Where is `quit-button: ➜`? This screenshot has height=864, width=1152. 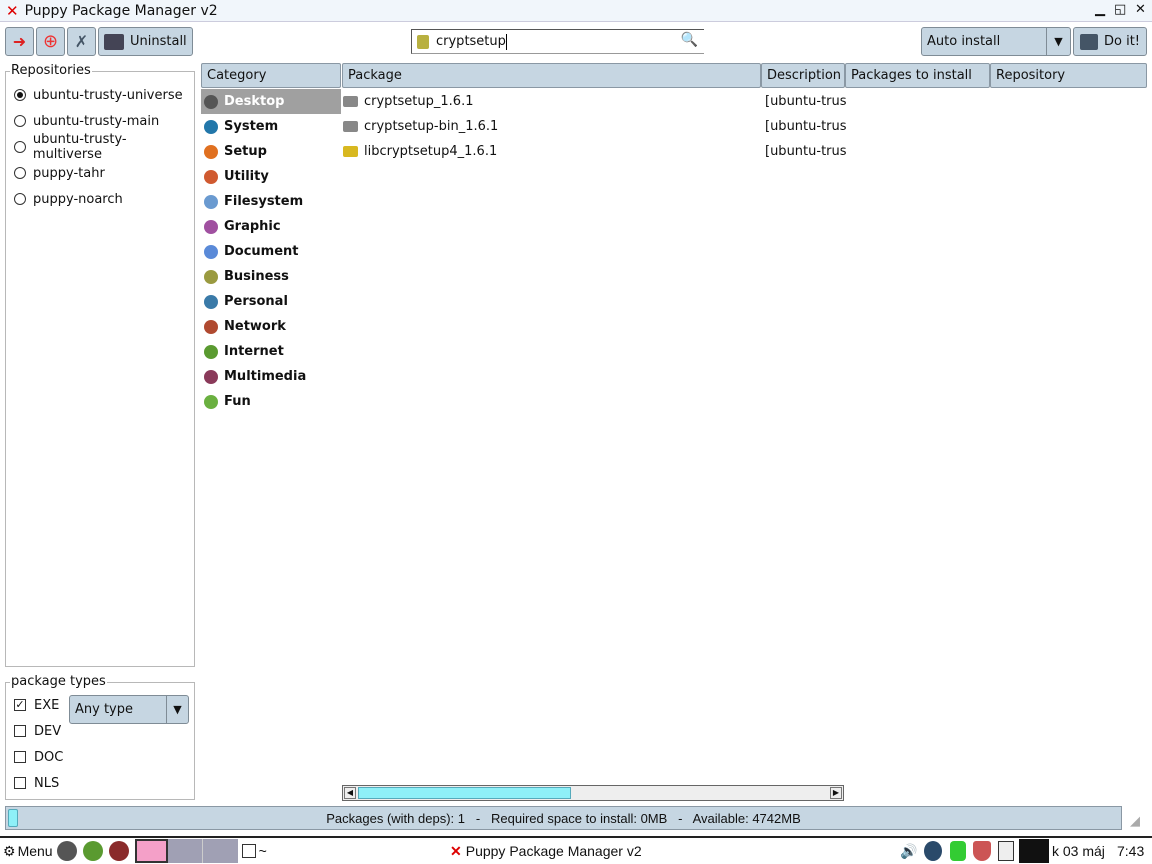 quit-button: ➜ is located at coordinates (19, 41).